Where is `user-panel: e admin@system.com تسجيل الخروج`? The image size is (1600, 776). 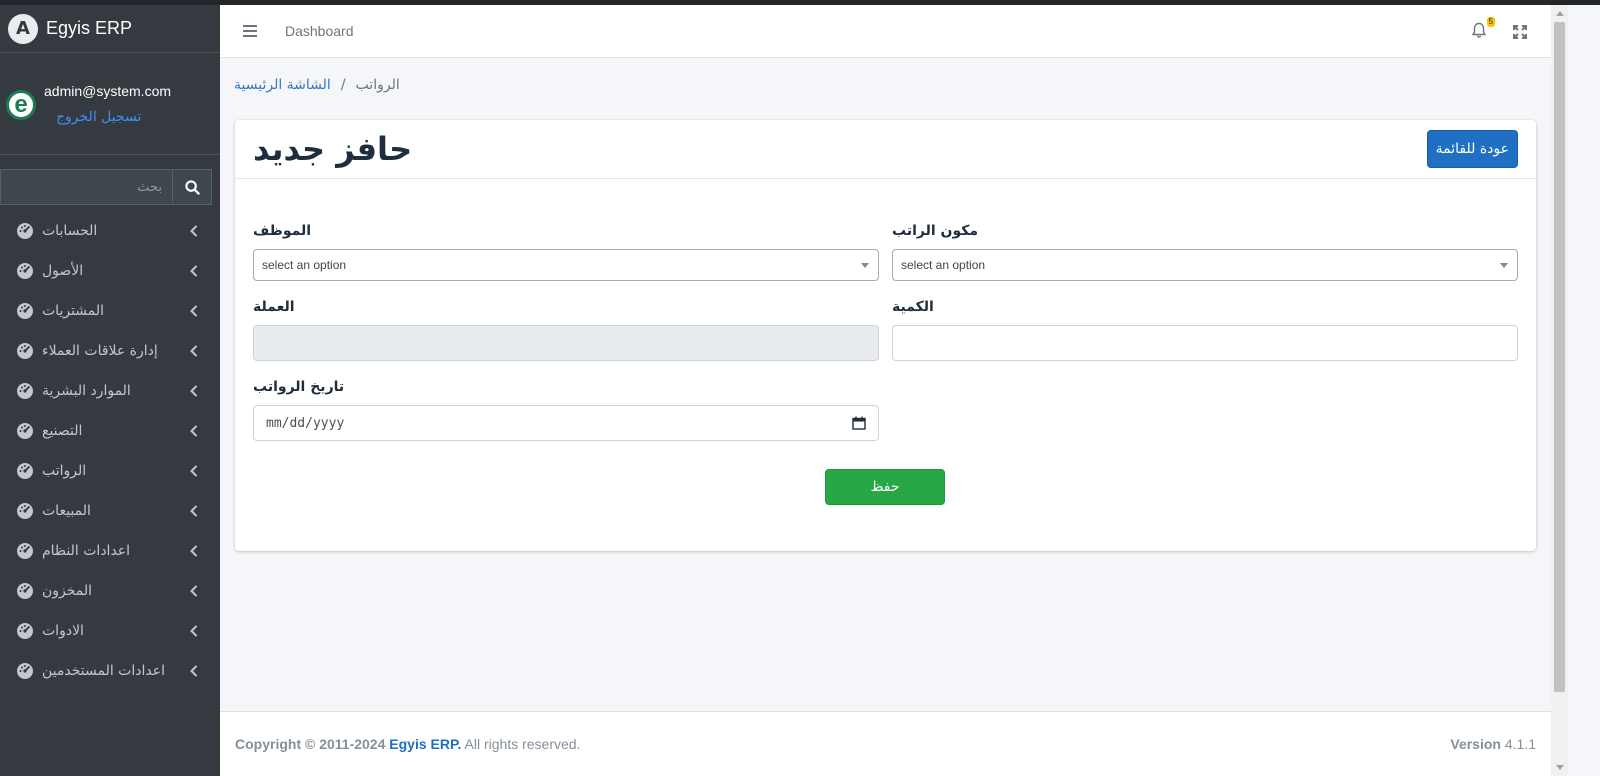 user-panel: e admin@system.com تسجيل الخروج is located at coordinates (110, 104).